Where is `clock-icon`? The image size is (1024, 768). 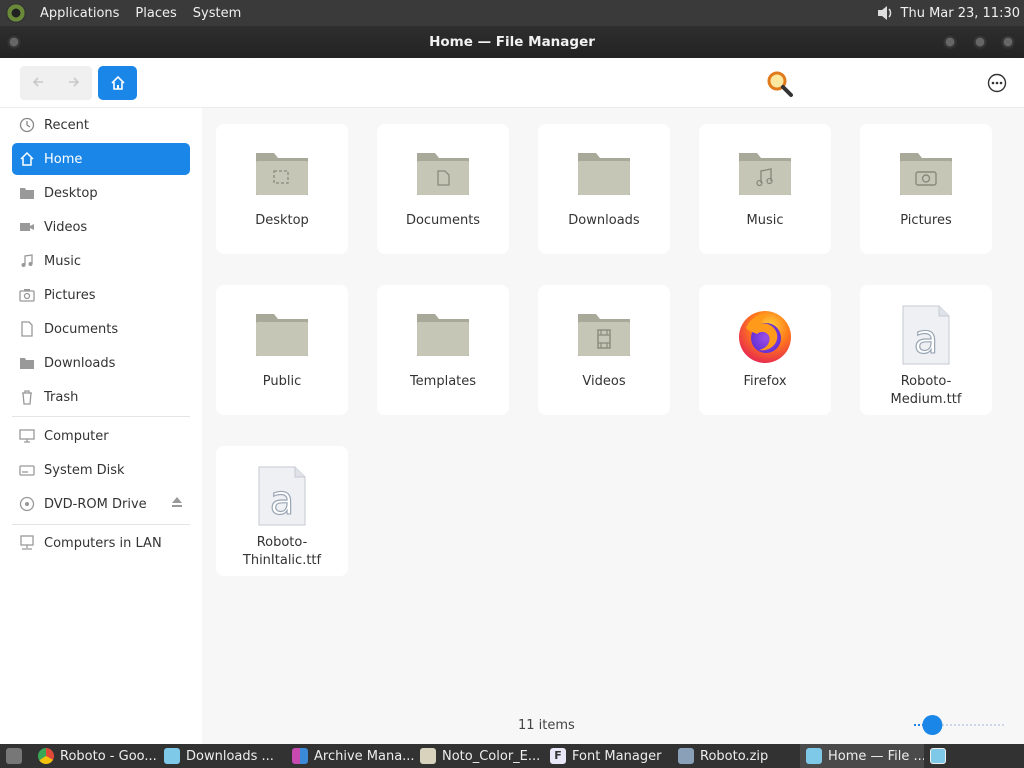
clock-icon is located at coordinates (27, 125).